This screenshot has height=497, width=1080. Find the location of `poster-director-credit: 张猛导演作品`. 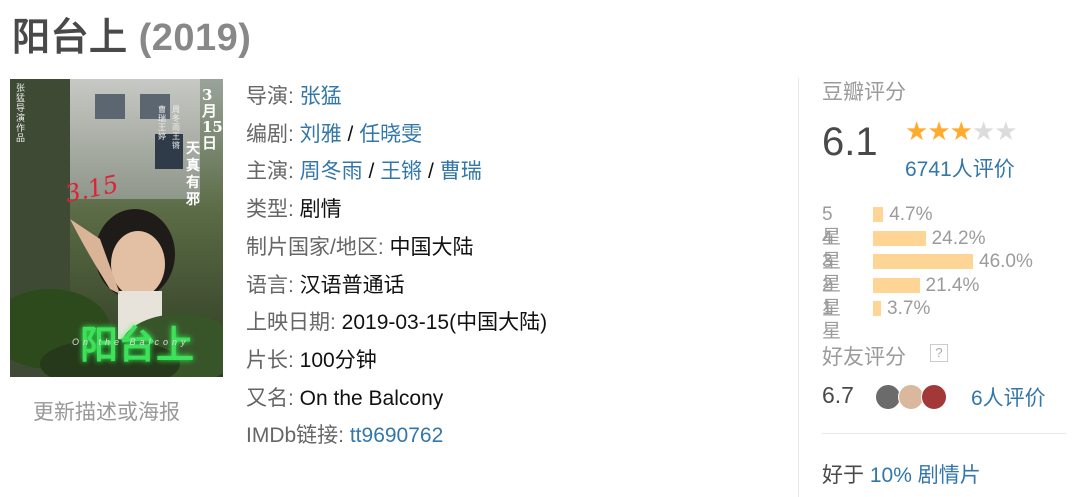

poster-director-credit: 张猛导演作品 is located at coordinates (21, 113).